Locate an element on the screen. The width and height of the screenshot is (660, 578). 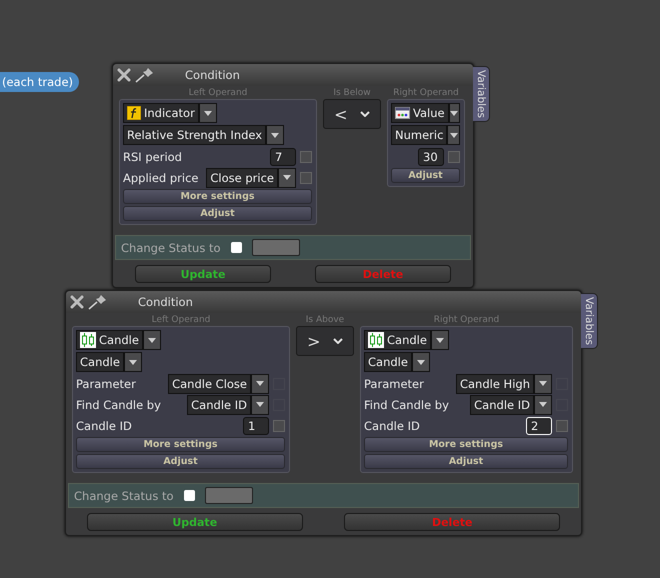
function-icon is located at coordinates (134, 113).